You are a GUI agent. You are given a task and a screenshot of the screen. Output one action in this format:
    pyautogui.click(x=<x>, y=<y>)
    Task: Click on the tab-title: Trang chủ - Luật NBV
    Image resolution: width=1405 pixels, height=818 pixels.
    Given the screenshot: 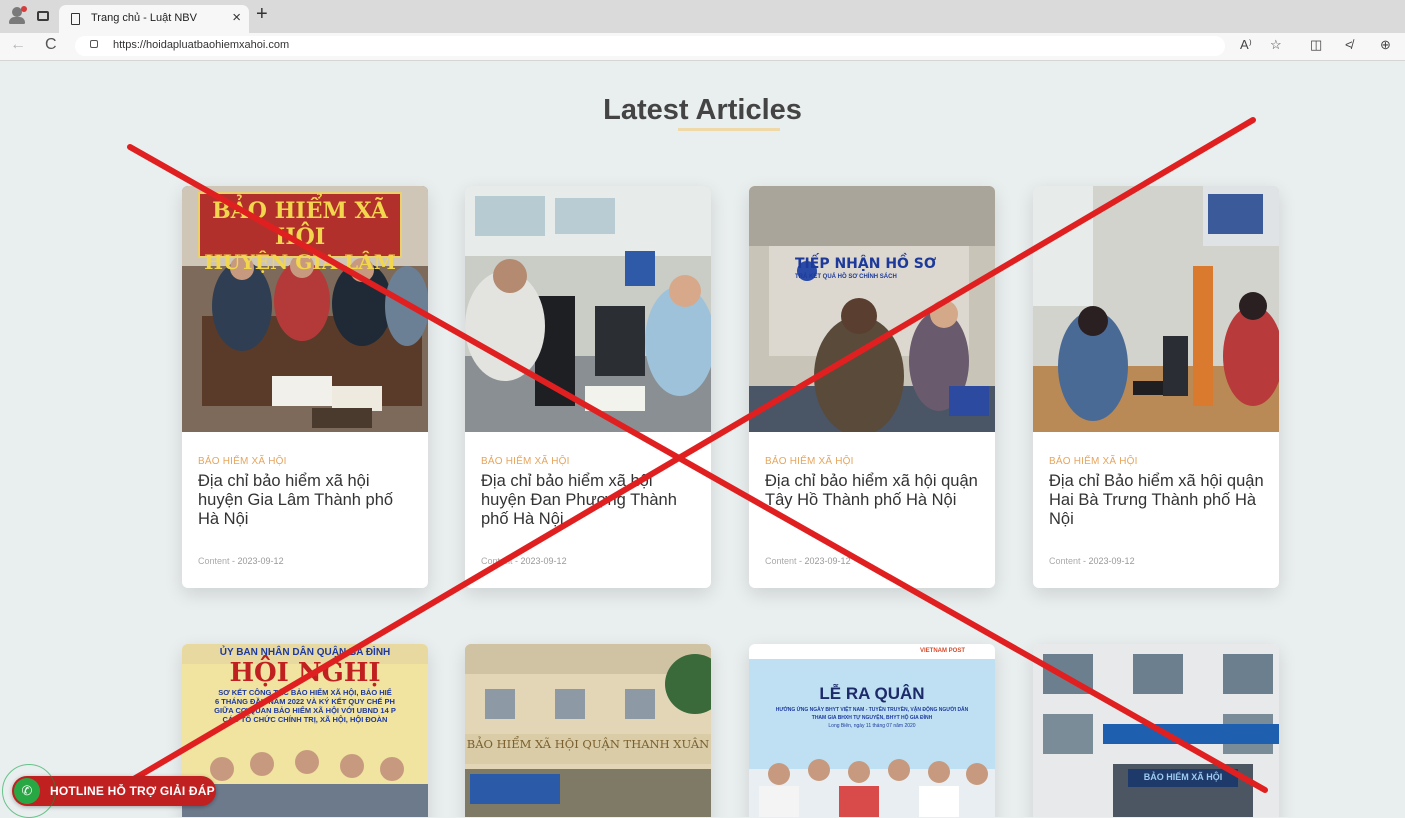 What is the action you would take?
    pyautogui.click(x=144, y=18)
    